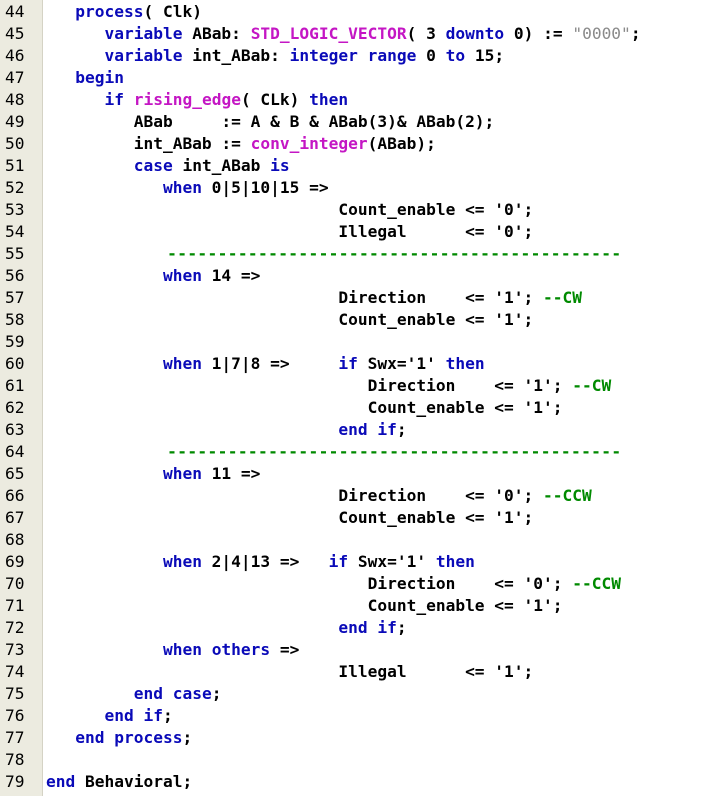  I want to click on line-number: 62, so click(15, 407).